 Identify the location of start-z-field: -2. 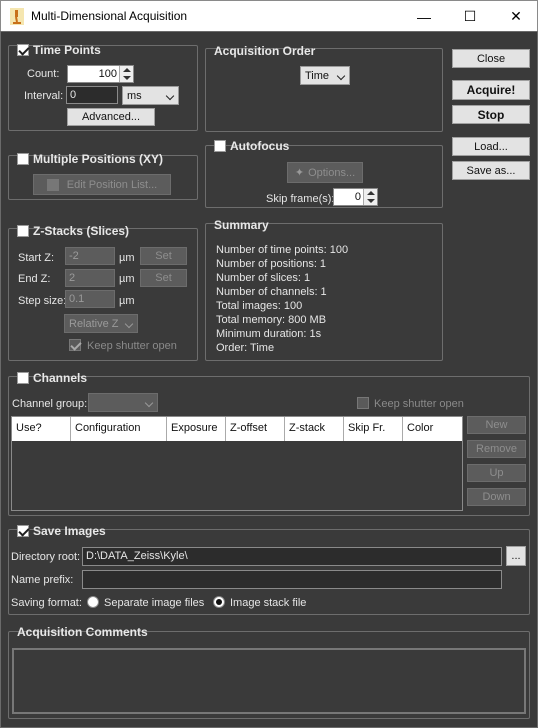
(90, 256).